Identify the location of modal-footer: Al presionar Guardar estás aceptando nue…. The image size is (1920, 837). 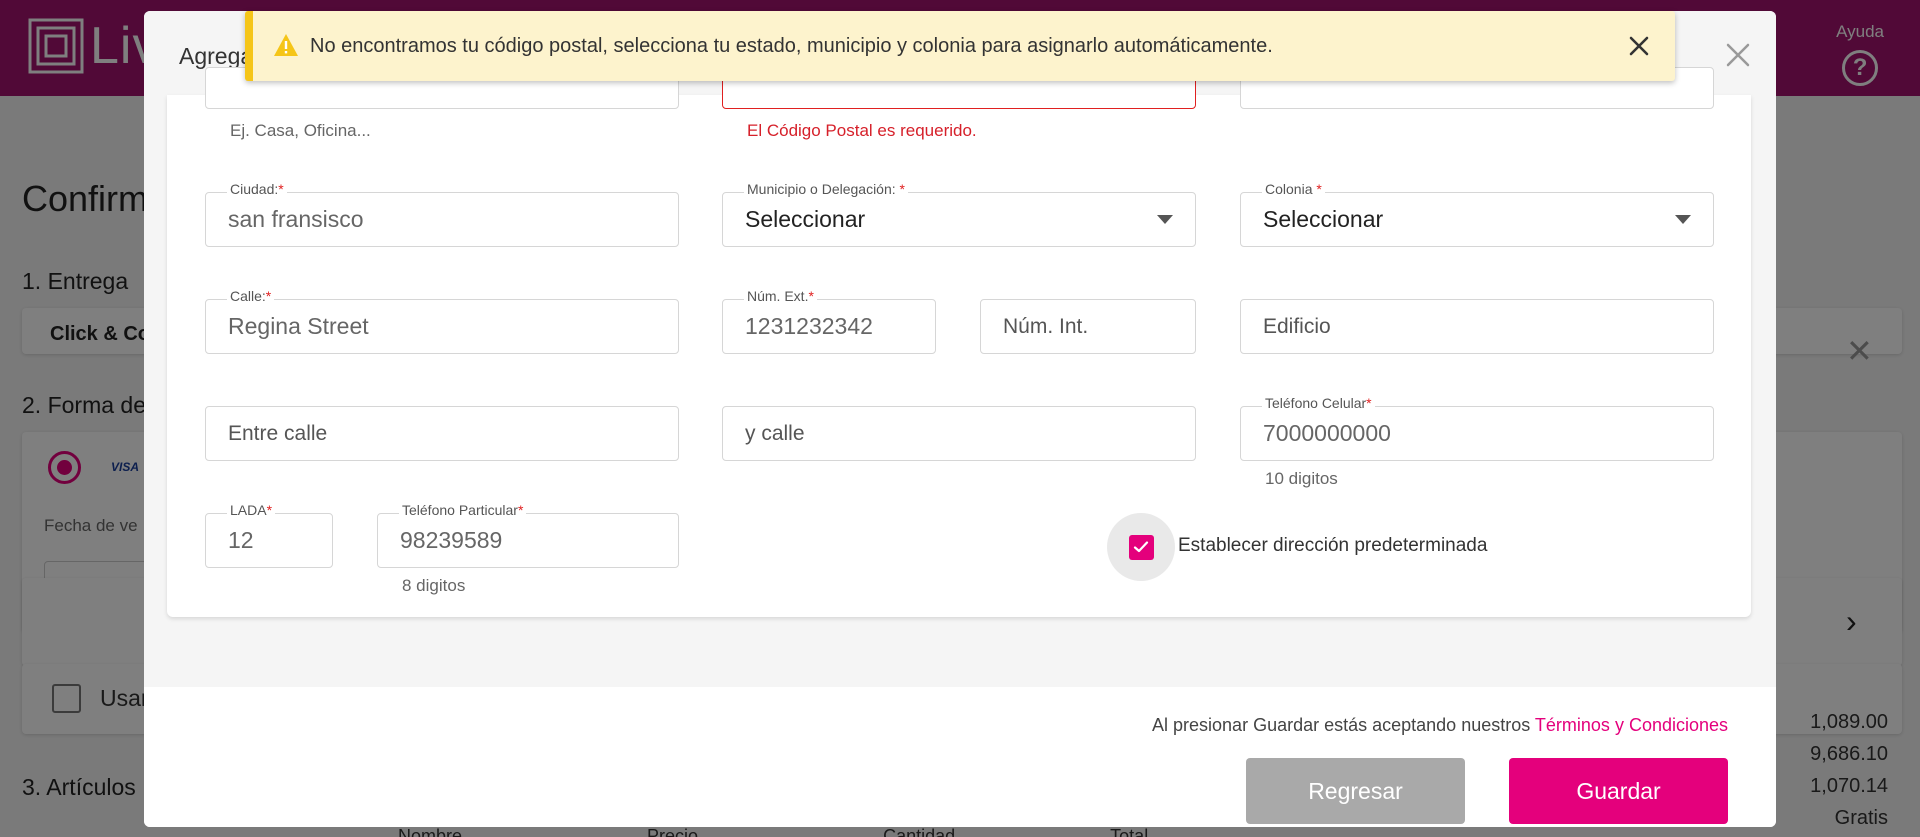
(960, 757).